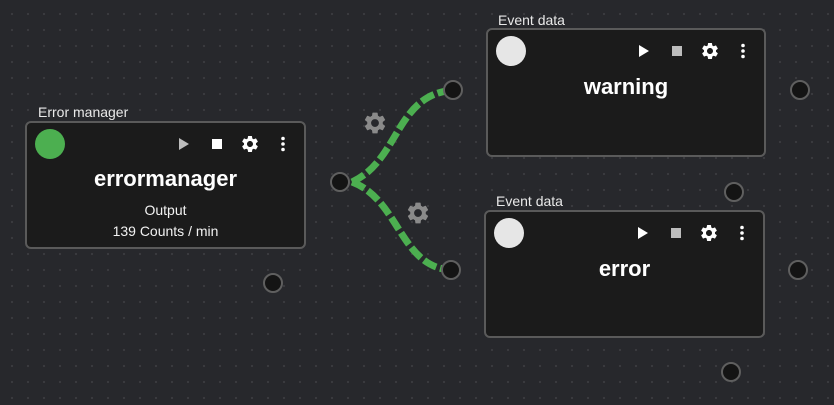 The height and width of the screenshot is (405, 834). What do you see at coordinates (273, 283) in the screenshot?
I see `bottom-port-errormanager` at bounding box center [273, 283].